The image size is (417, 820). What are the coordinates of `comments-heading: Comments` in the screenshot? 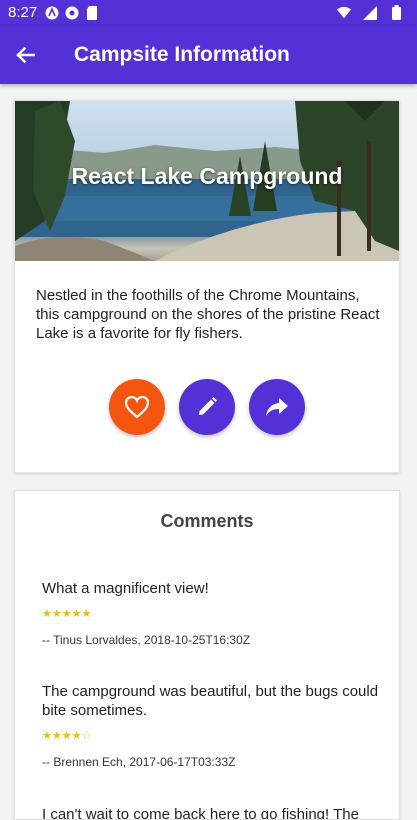 It's located at (207, 521).